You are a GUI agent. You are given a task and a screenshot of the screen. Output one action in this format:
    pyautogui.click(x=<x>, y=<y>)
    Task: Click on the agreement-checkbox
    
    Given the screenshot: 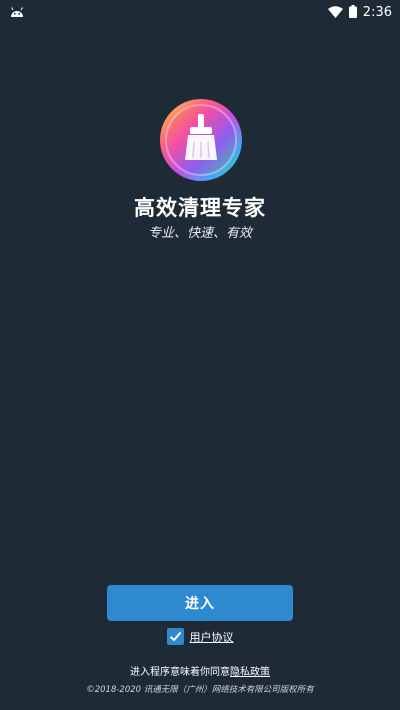 What is the action you would take?
    pyautogui.click(x=175, y=636)
    